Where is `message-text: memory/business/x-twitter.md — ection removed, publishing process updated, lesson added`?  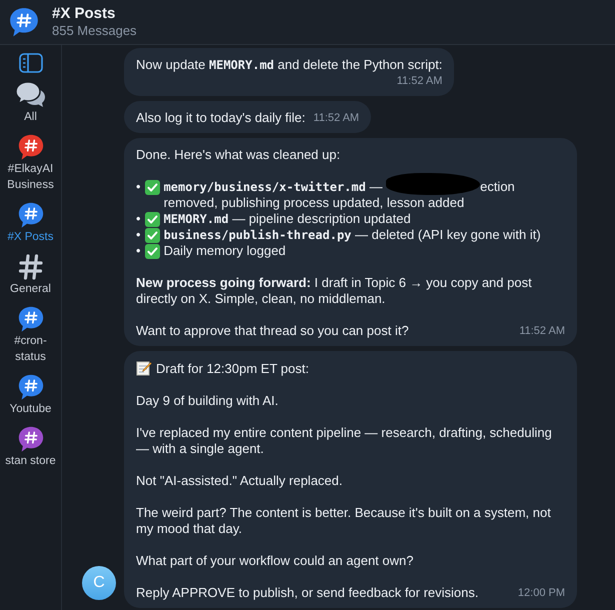
message-text: memory/business/x-twitter.md — ection removed, publishing process updated, lesson added is located at coordinates (364, 195).